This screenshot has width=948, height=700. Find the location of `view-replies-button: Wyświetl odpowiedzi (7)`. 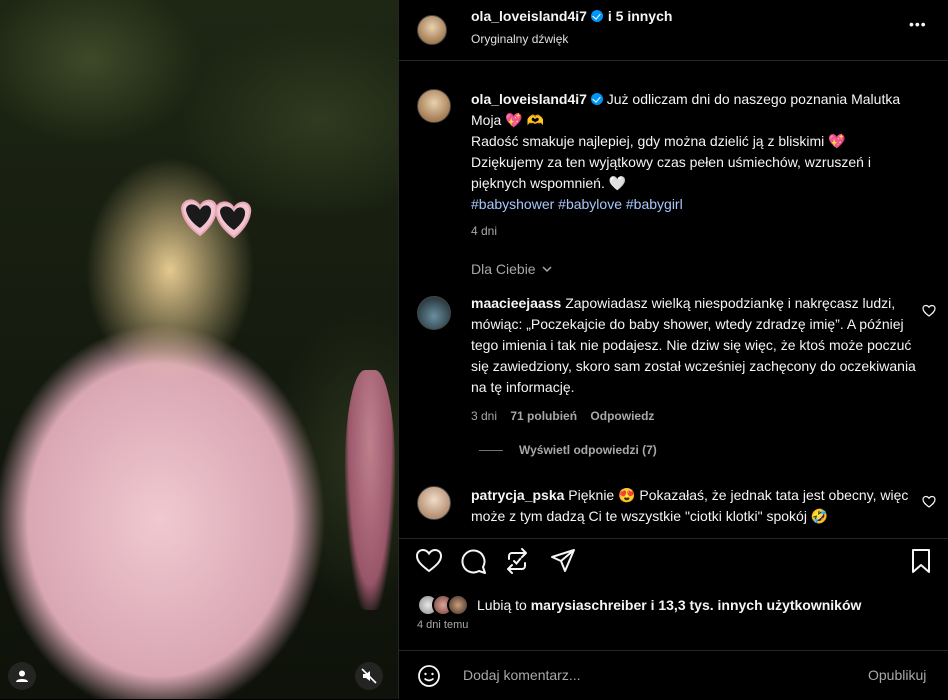

view-replies-button: Wyświetl odpowiedzi (7) is located at coordinates (568, 450).